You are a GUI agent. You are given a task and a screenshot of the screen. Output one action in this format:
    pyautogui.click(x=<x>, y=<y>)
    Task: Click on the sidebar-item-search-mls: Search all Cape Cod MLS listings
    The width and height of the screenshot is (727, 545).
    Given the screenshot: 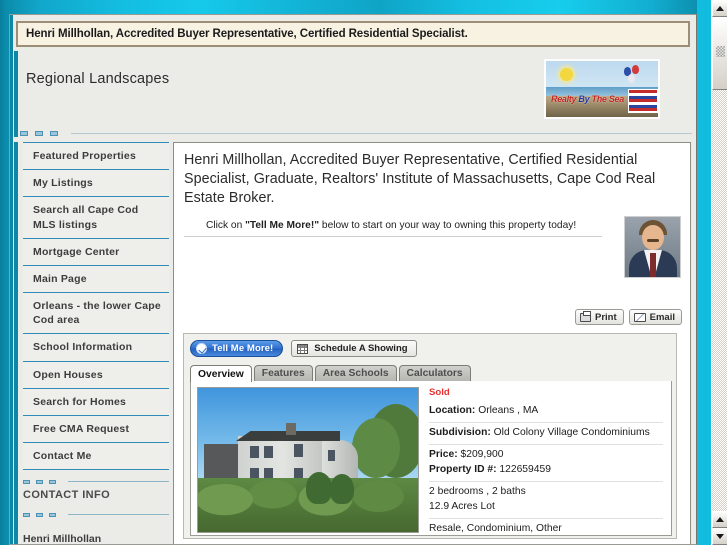 What is the action you would take?
    pyautogui.click(x=96, y=217)
    